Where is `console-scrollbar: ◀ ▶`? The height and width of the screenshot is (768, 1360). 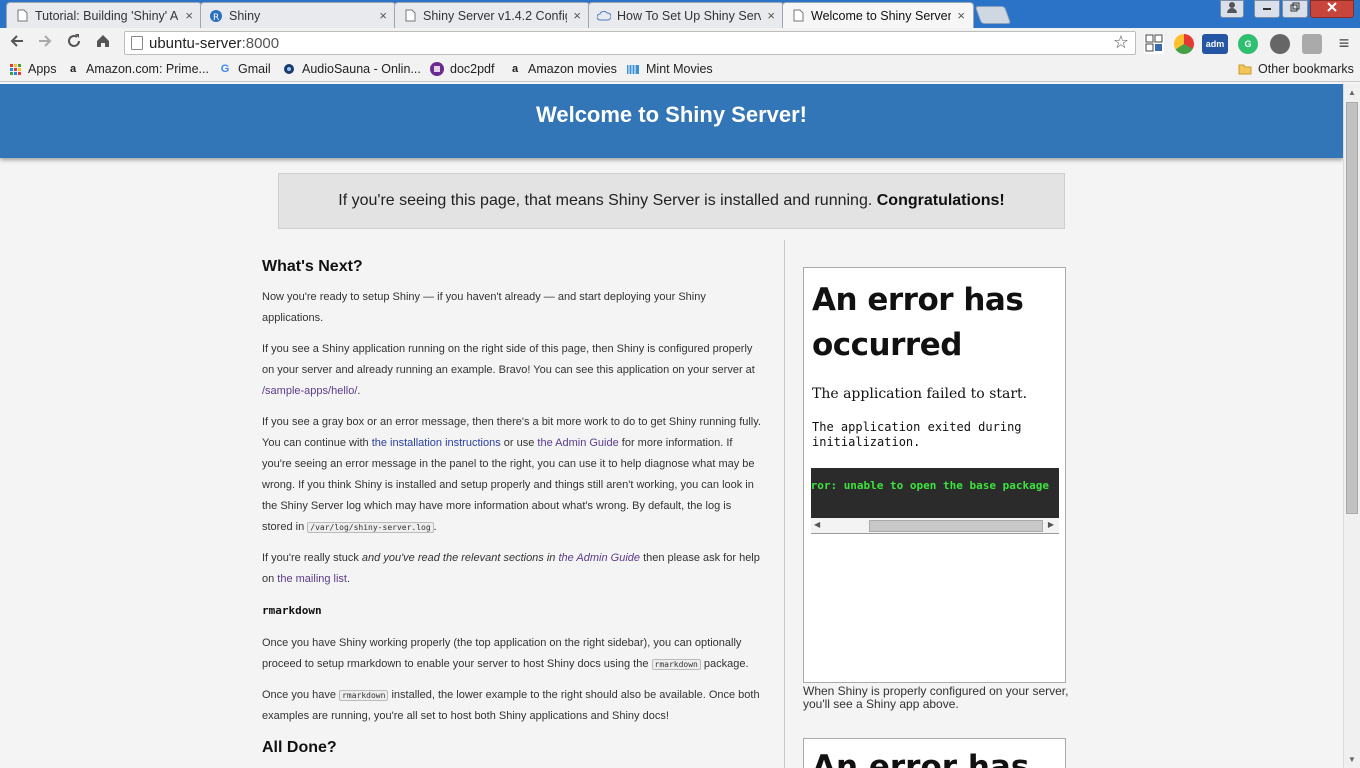 console-scrollbar: ◀ ▶ is located at coordinates (935, 526).